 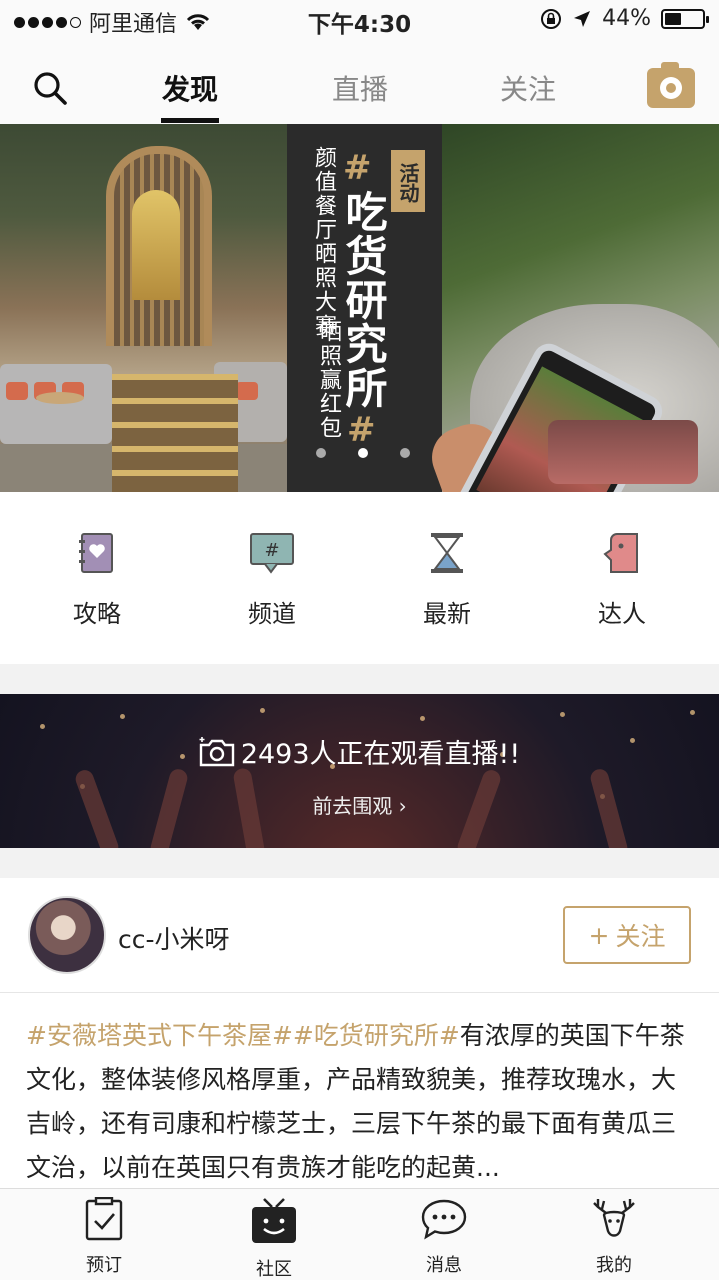 I want to click on quick-link-channel: # 频道, so click(x=272, y=580).